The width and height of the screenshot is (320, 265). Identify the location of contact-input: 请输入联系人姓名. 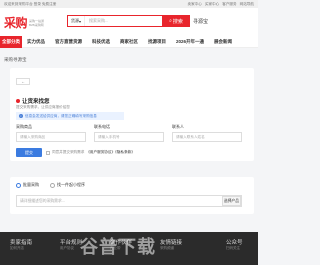
(207, 137).